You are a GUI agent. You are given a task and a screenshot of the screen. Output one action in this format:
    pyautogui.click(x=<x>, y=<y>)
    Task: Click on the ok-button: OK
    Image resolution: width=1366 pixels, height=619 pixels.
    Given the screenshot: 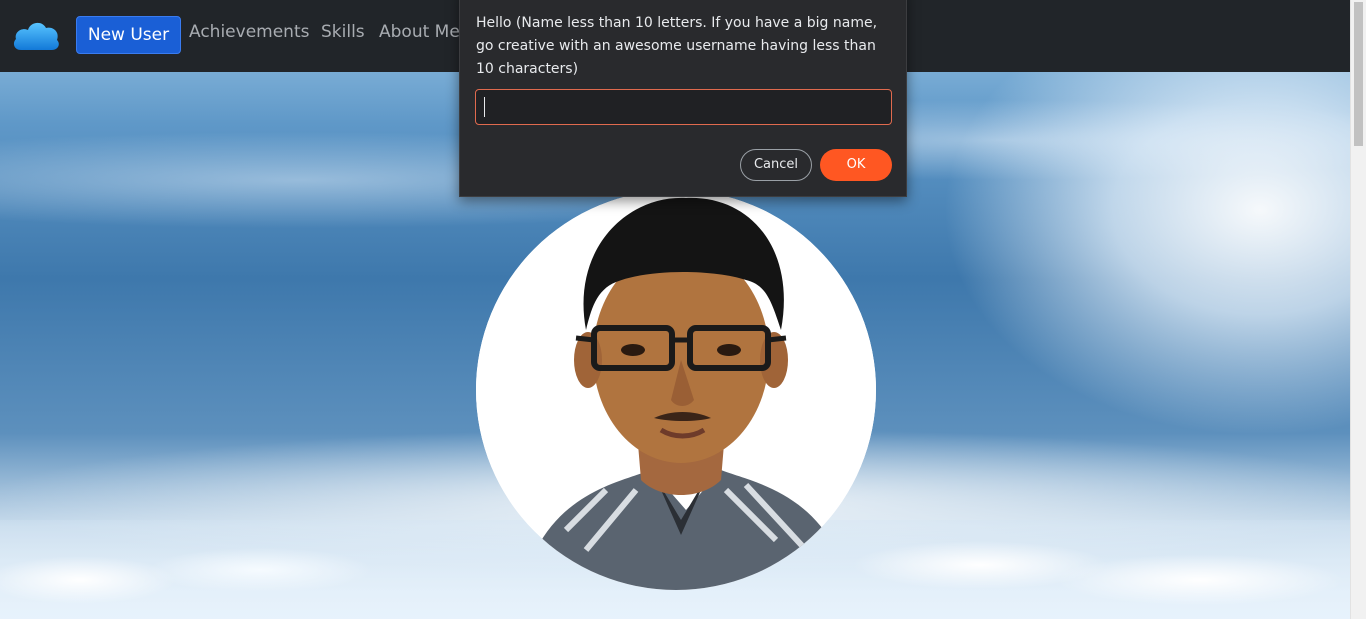 What is the action you would take?
    pyautogui.click(x=856, y=165)
    